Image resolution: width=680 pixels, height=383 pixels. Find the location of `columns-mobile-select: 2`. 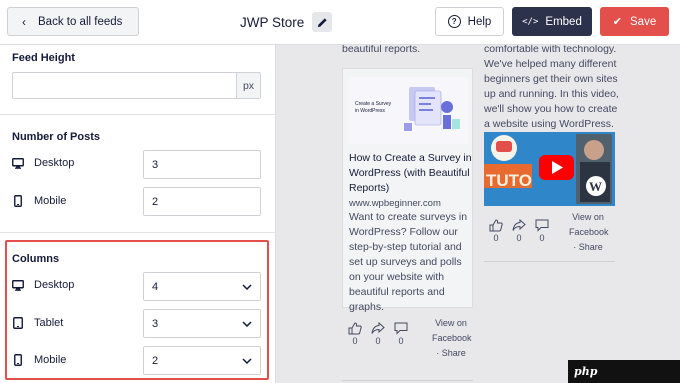

columns-mobile-select: 2 is located at coordinates (202, 360).